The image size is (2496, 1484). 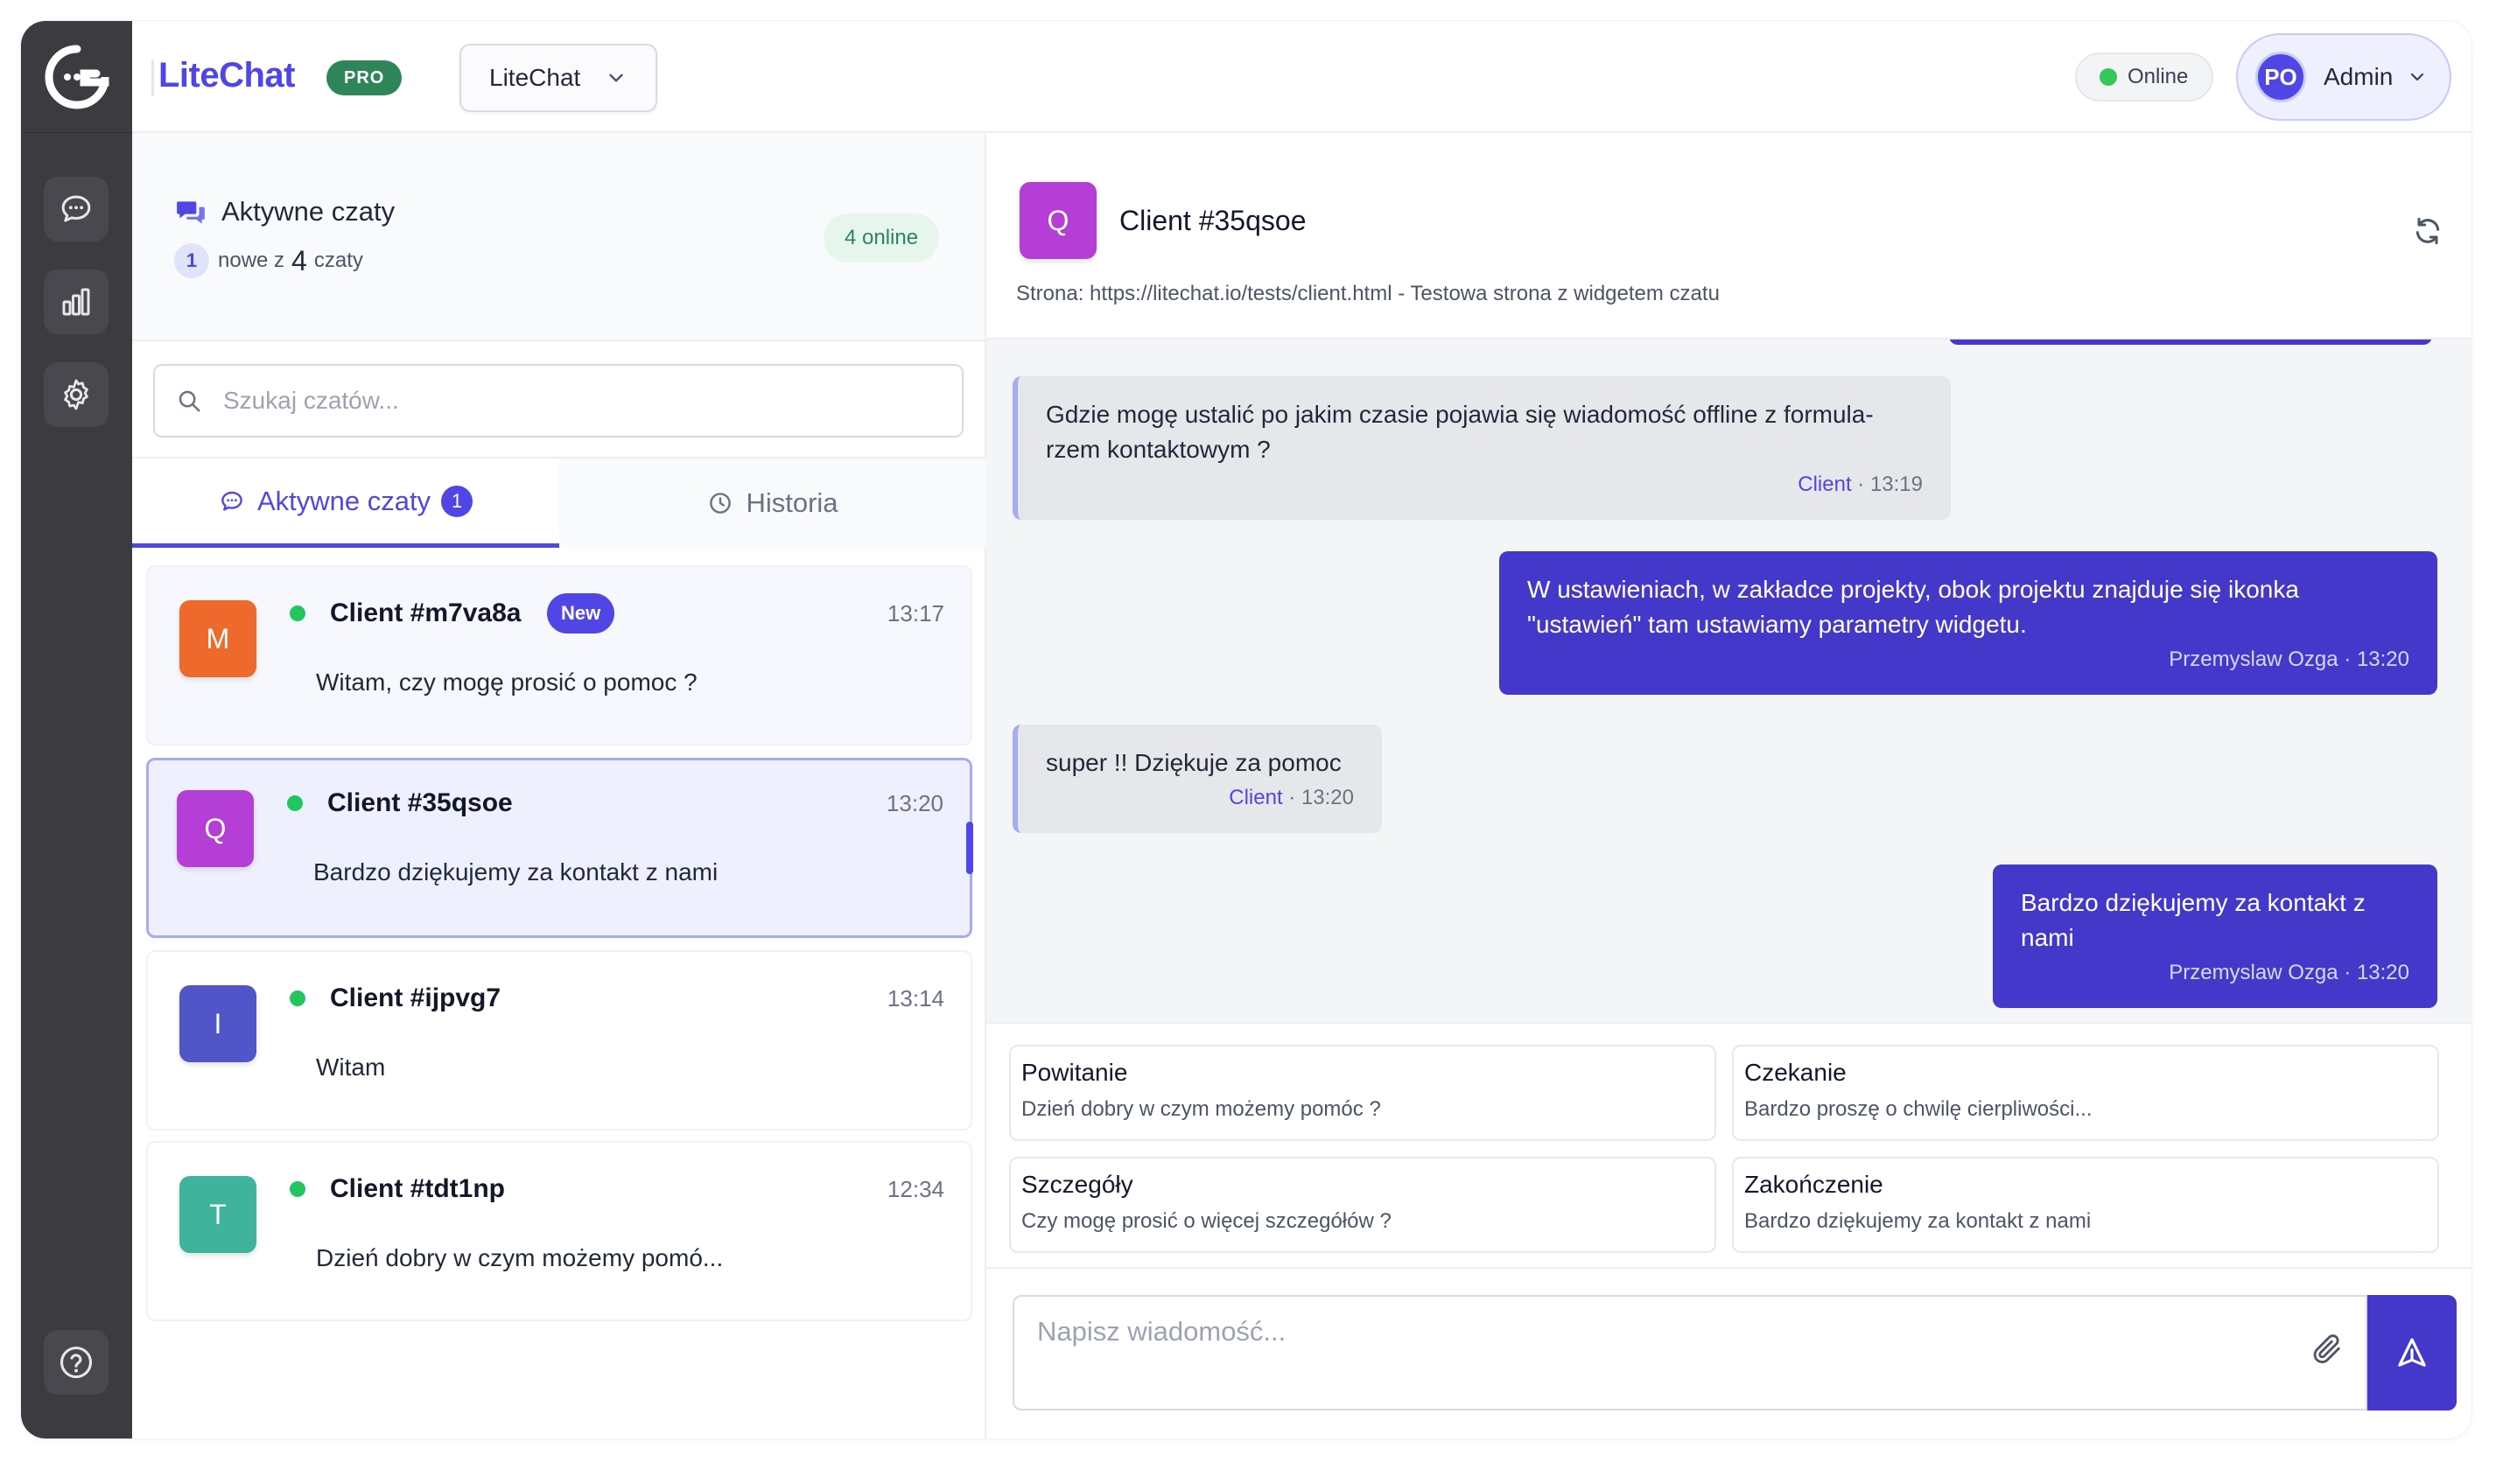 What do you see at coordinates (343, 500) in the screenshot?
I see `tab-active-chats-label: Aktywne czaty` at bounding box center [343, 500].